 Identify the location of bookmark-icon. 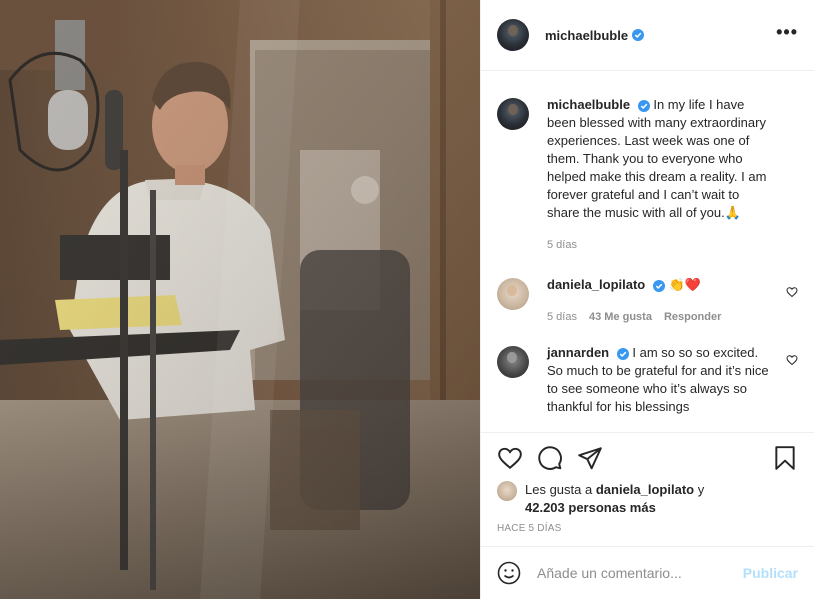
(785, 458).